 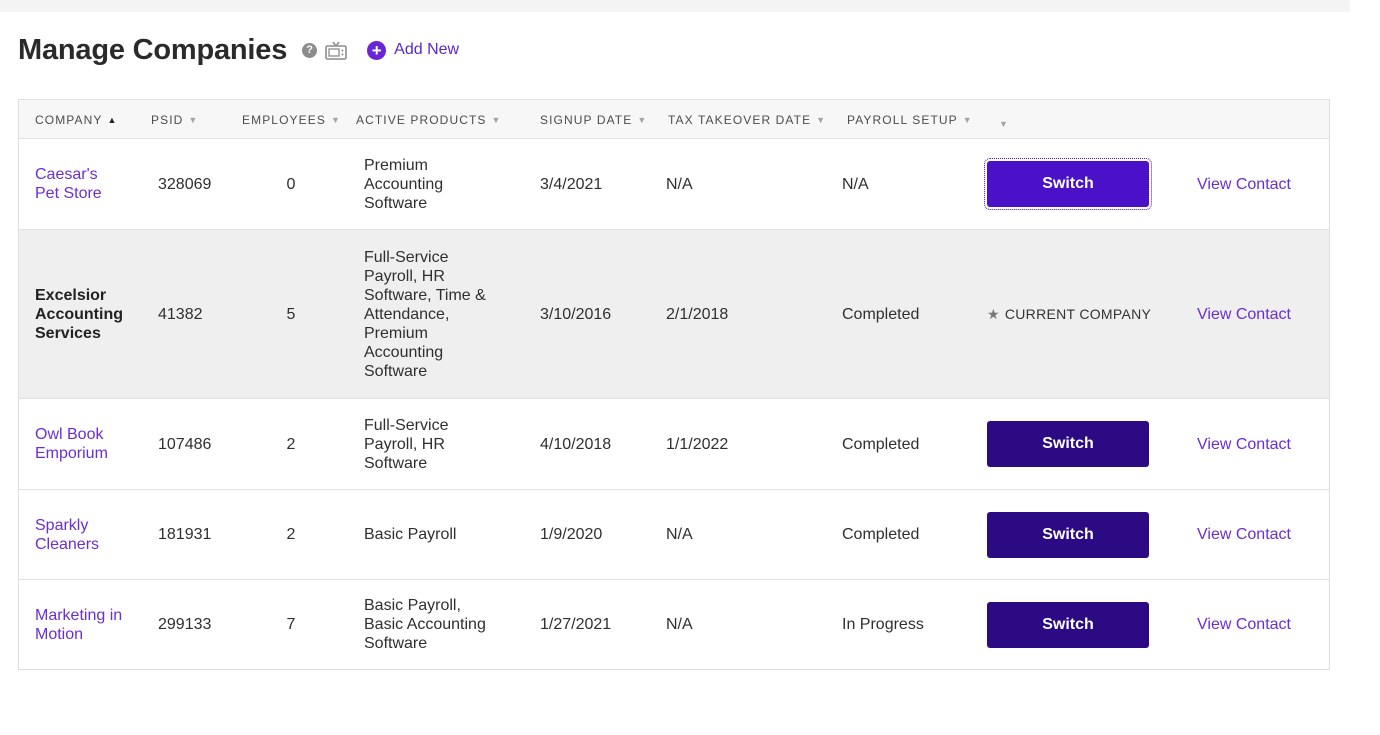 What do you see at coordinates (291, 314) in the screenshot?
I see `employees-cell: 5` at bounding box center [291, 314].